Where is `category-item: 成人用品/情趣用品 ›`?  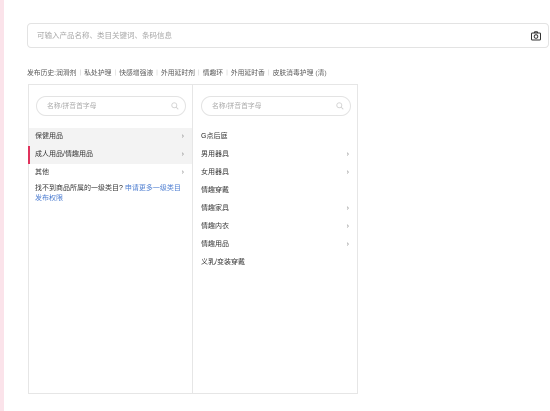 category-item: 成人用品/情趣用品 › is located at coordinates (110, 155).